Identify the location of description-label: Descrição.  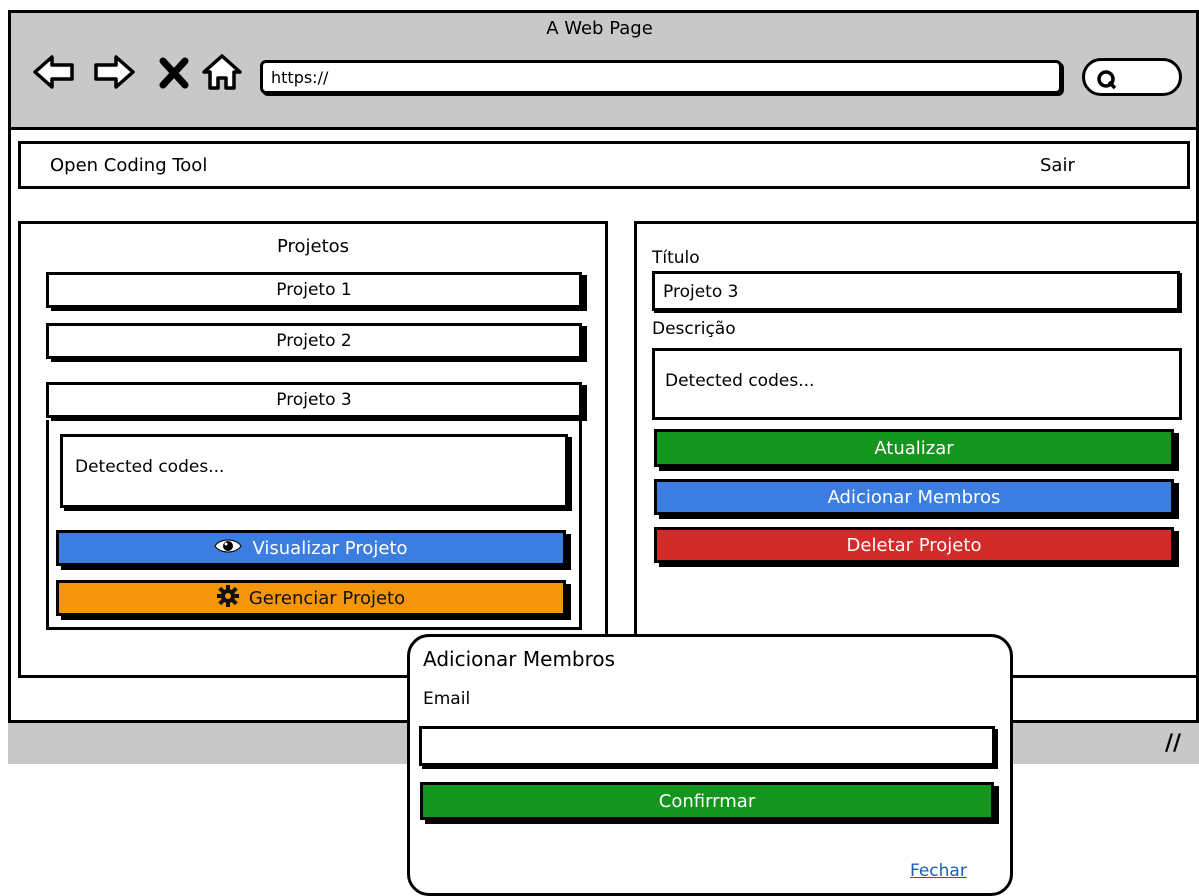
(694, 329).